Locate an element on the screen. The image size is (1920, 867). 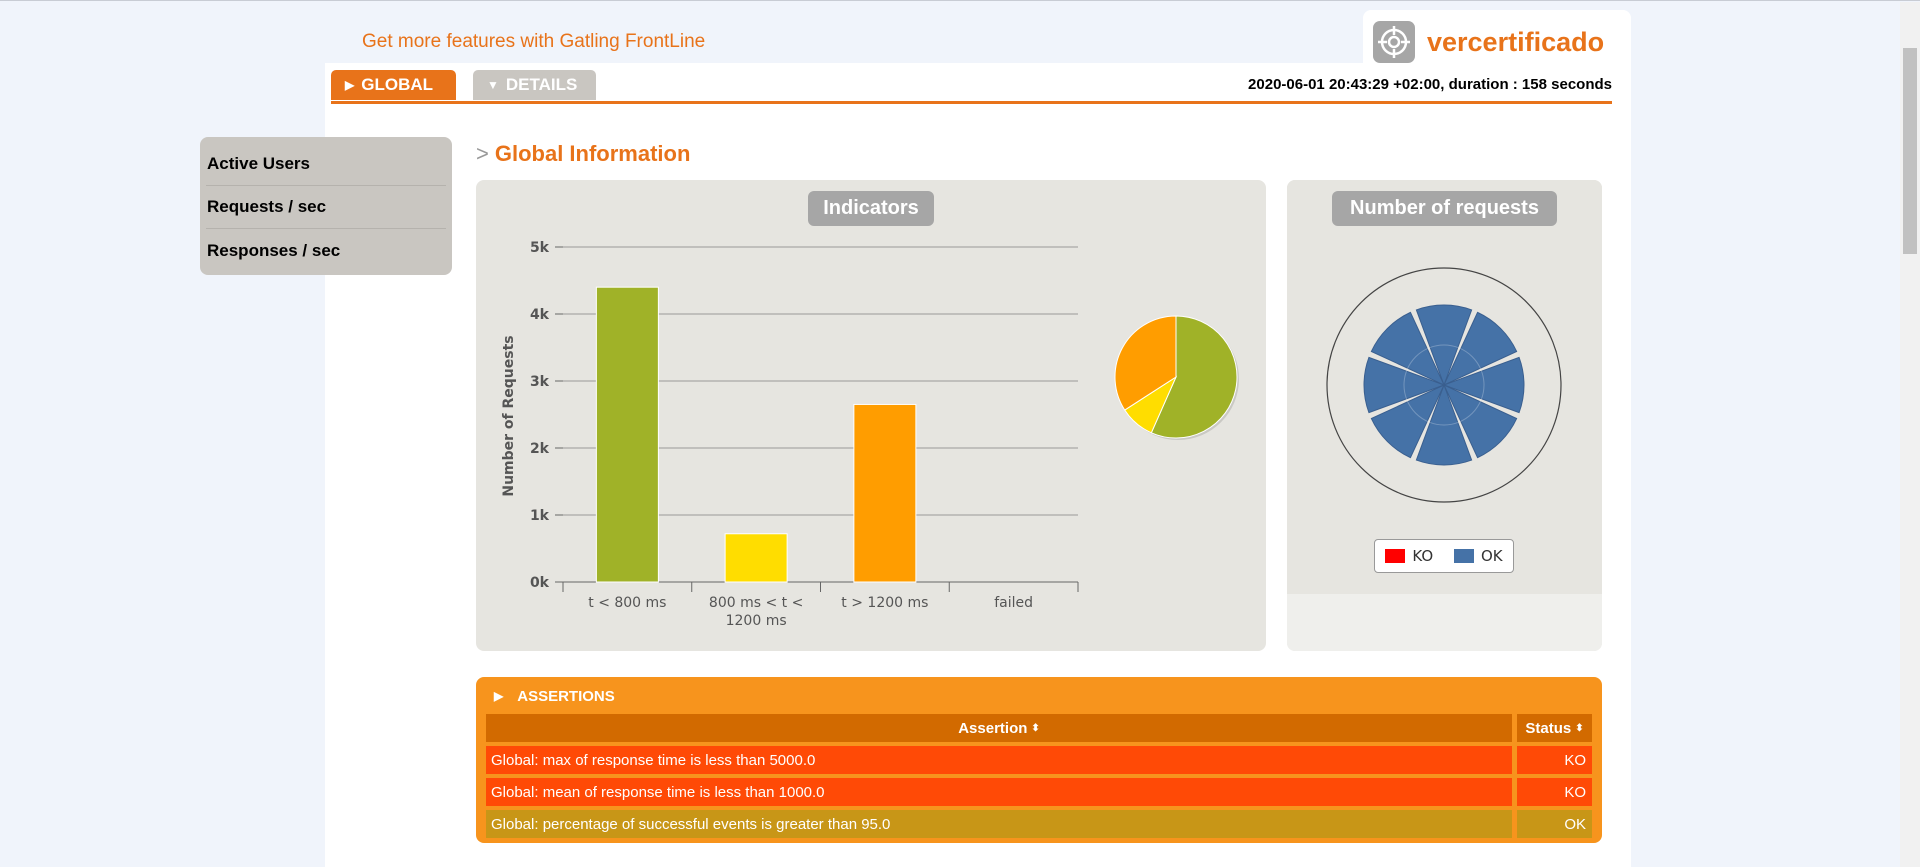
section-marker: > is located at coordinates (482, 153).